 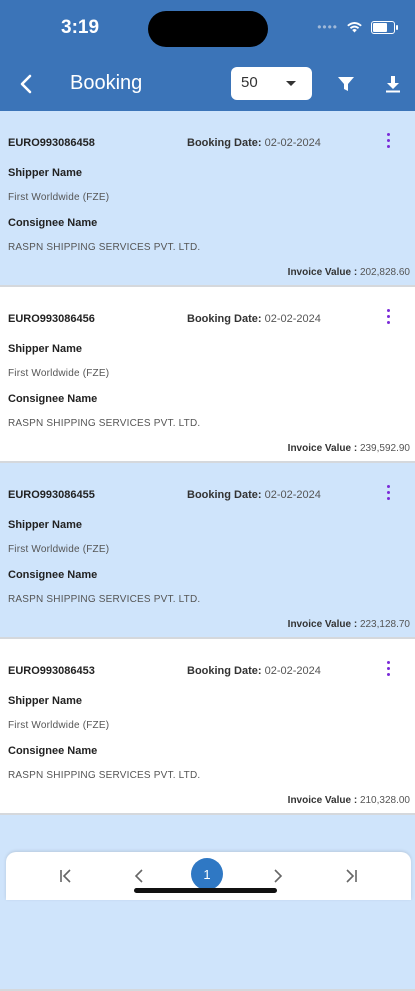 I want to click on status-icons: ••••, so click(x=357, y=27).